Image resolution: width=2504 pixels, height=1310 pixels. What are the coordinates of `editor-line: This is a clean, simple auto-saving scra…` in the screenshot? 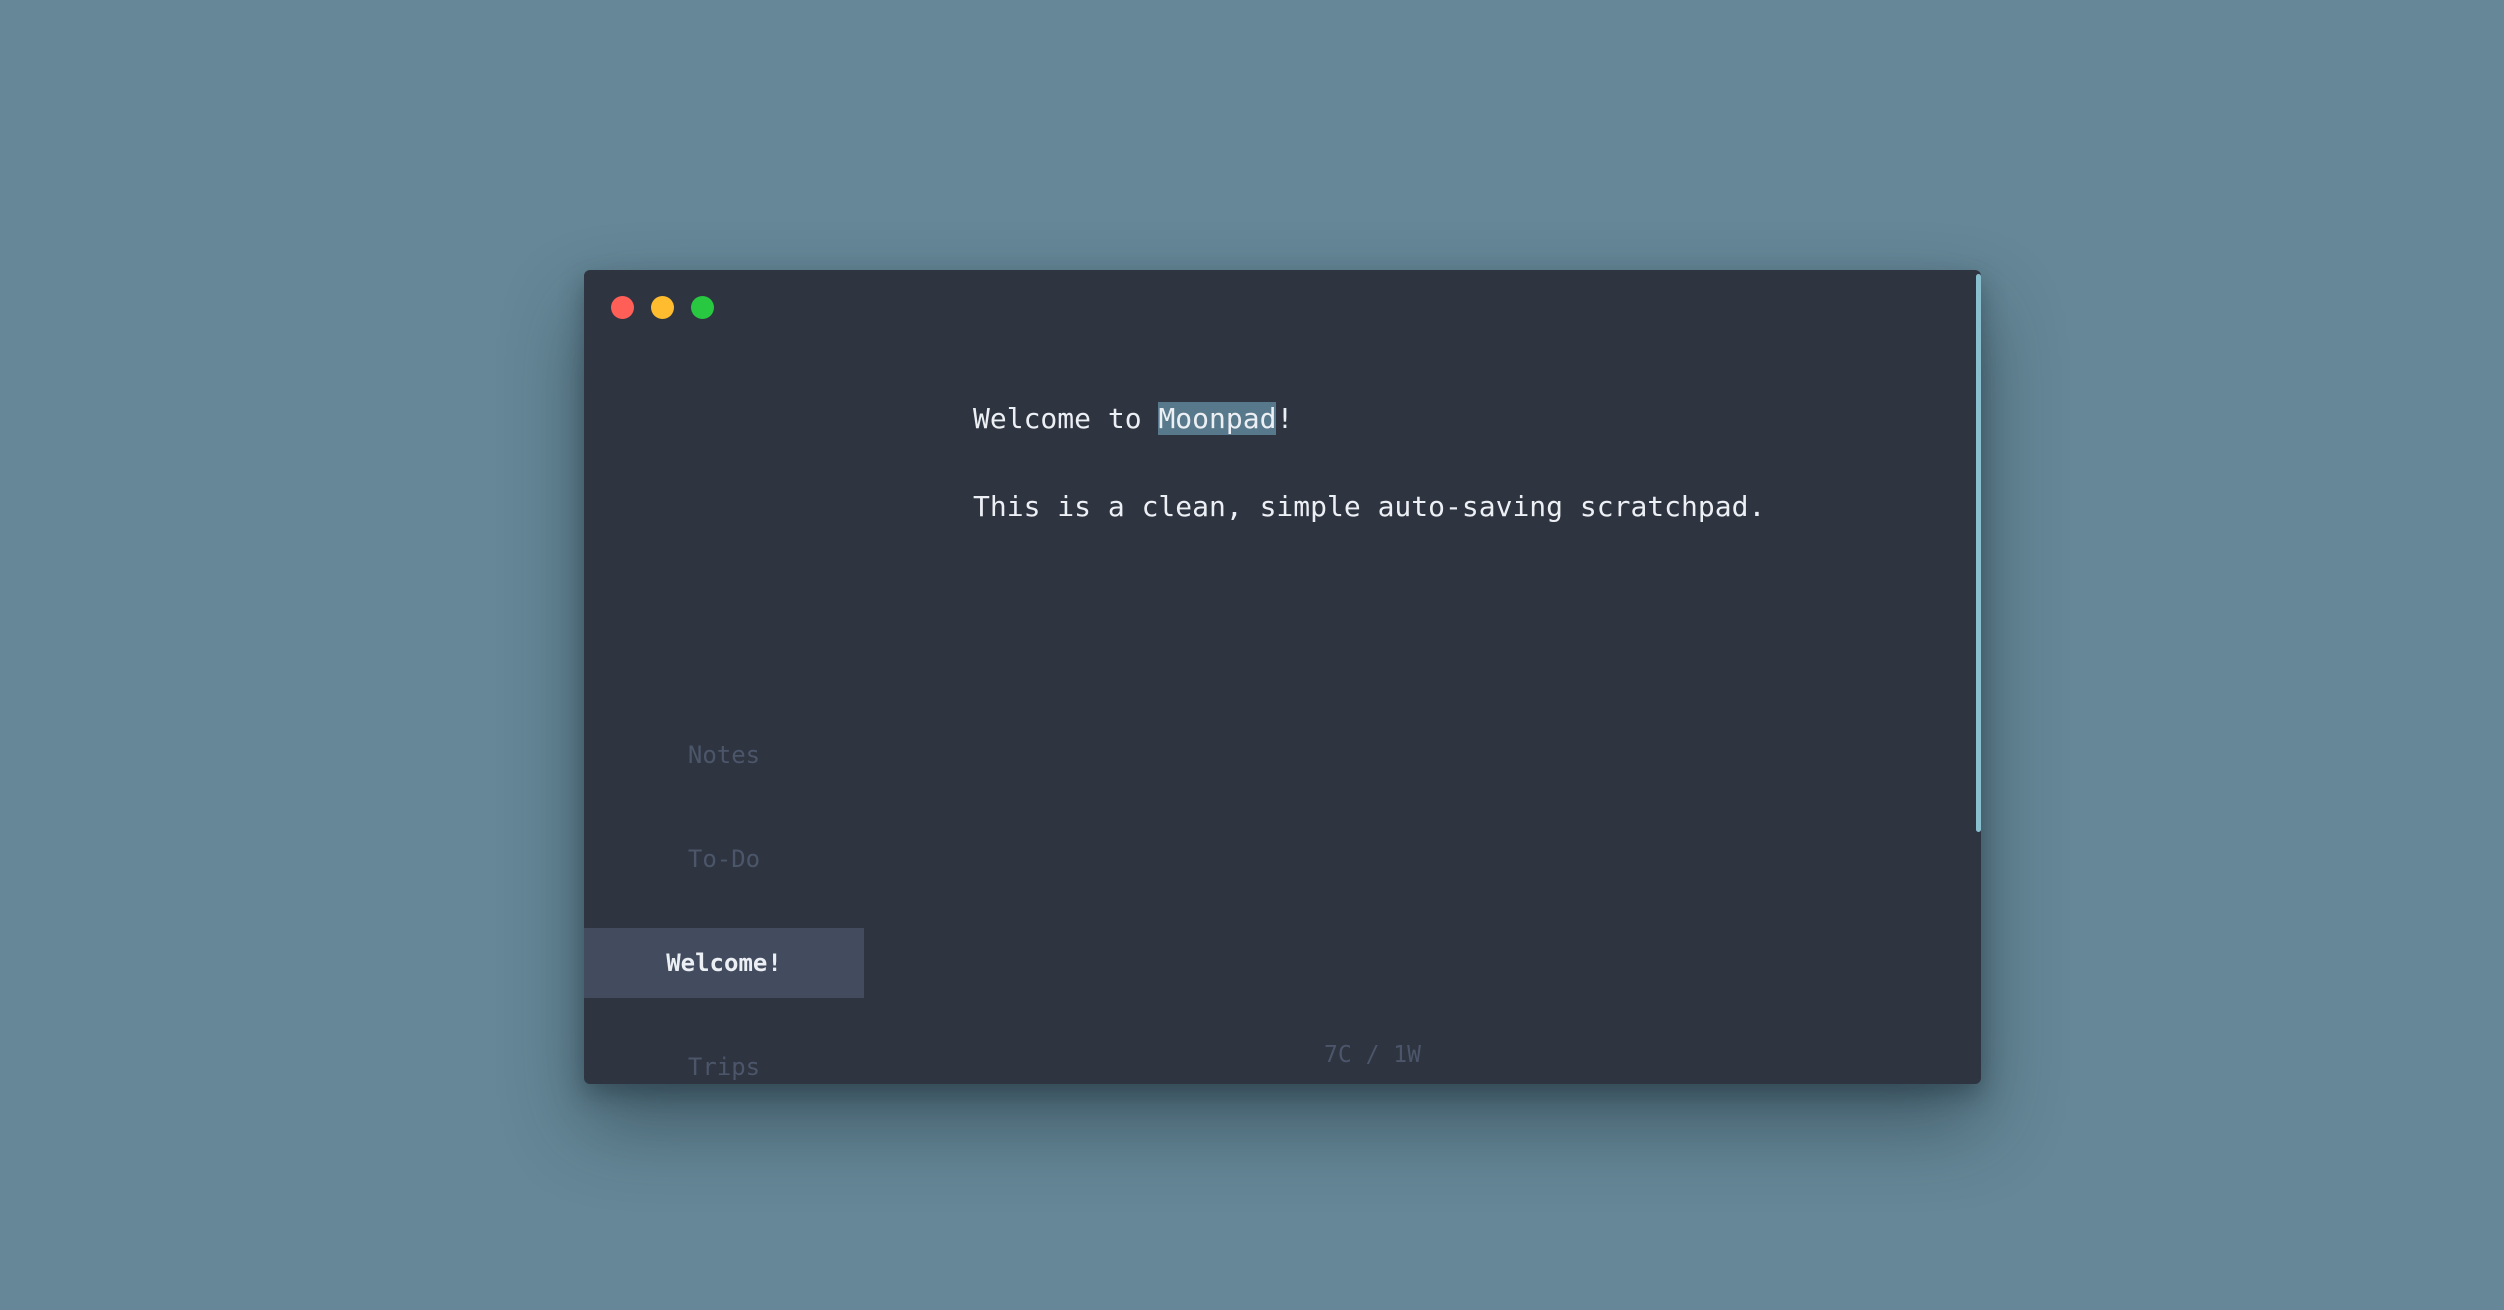 It's located at (1453, 507).